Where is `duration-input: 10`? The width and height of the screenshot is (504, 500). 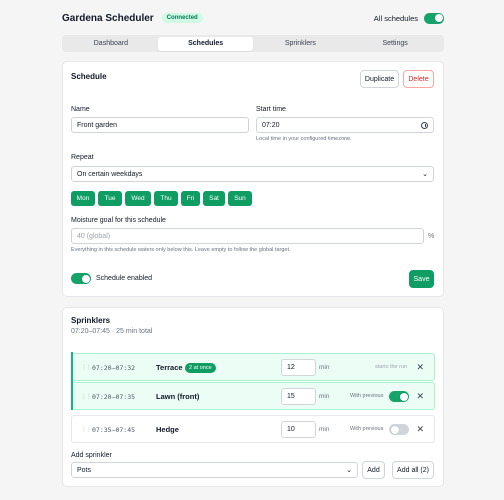 duration-input: 10 is located at coordinates (298, 429).